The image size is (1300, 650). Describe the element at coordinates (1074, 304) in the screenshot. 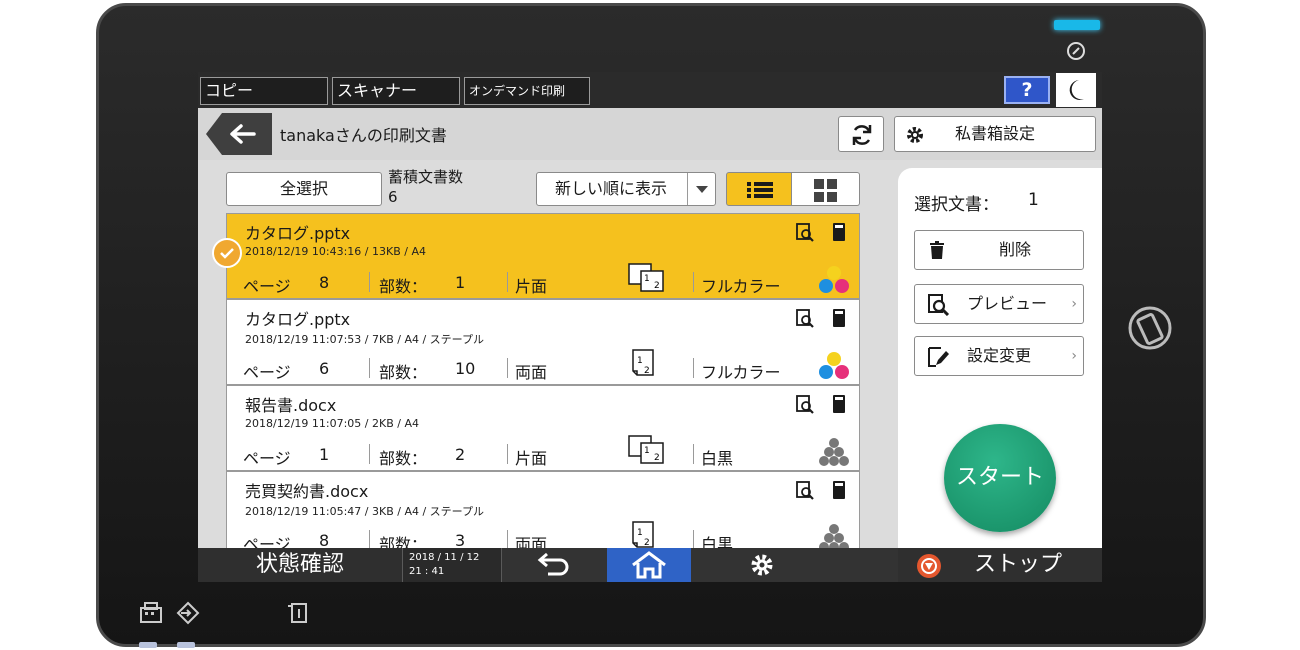

I see `chevron-right-icon: ›` at that location.